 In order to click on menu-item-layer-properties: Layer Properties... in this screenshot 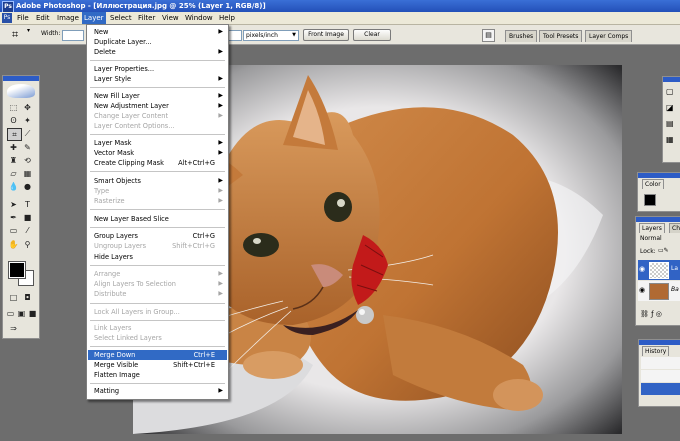, I will do `click(157, 69)`.